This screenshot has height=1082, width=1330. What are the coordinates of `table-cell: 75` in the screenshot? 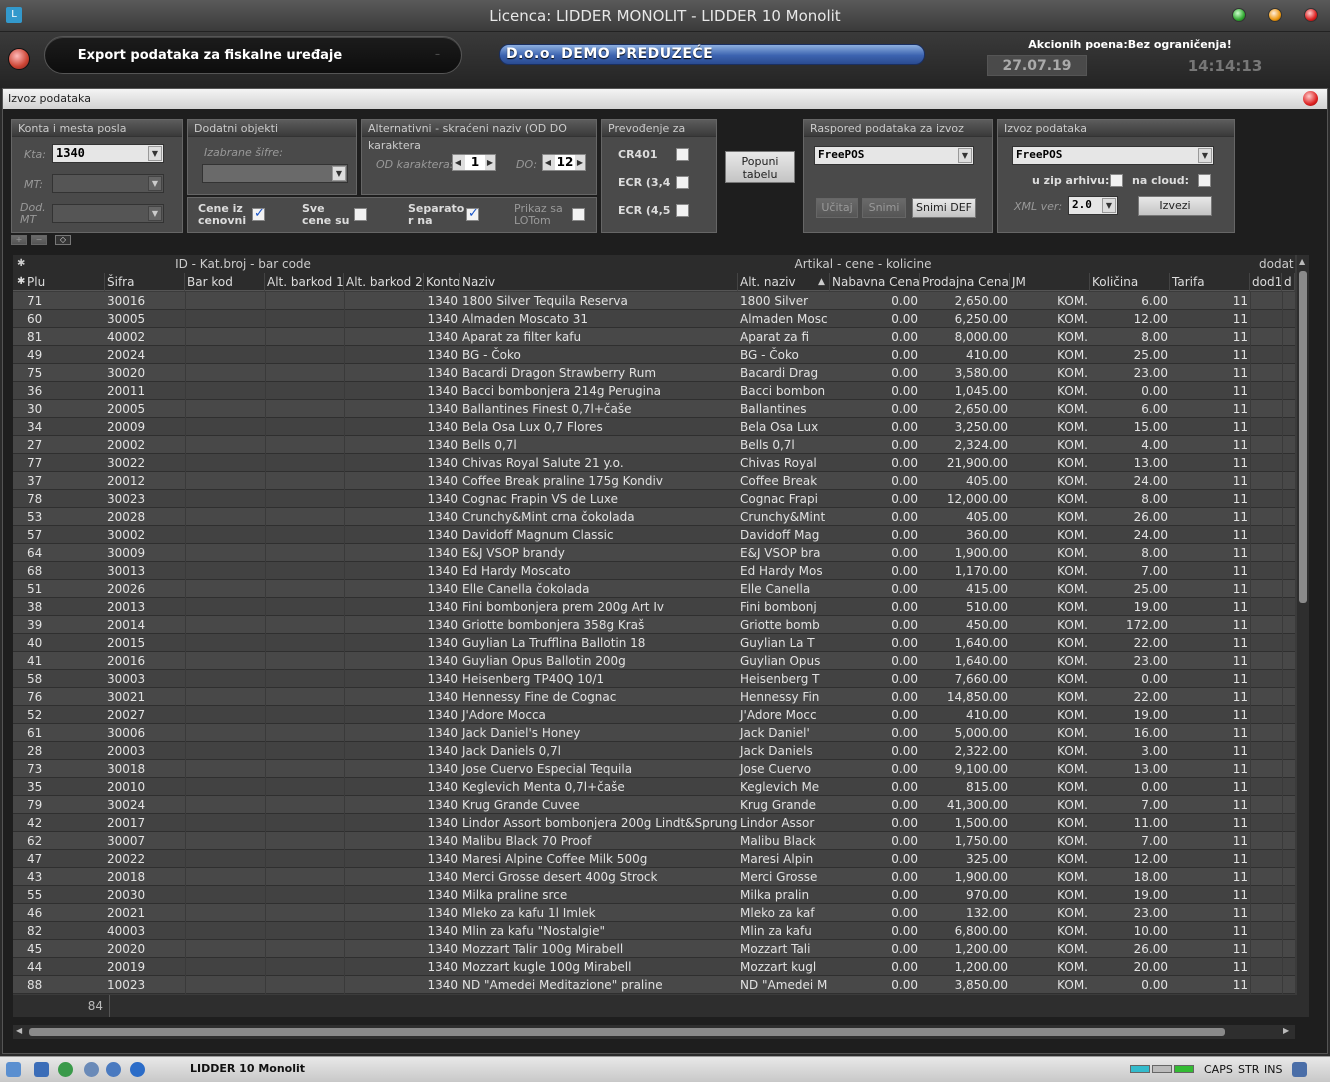 It's located at (65, 373).